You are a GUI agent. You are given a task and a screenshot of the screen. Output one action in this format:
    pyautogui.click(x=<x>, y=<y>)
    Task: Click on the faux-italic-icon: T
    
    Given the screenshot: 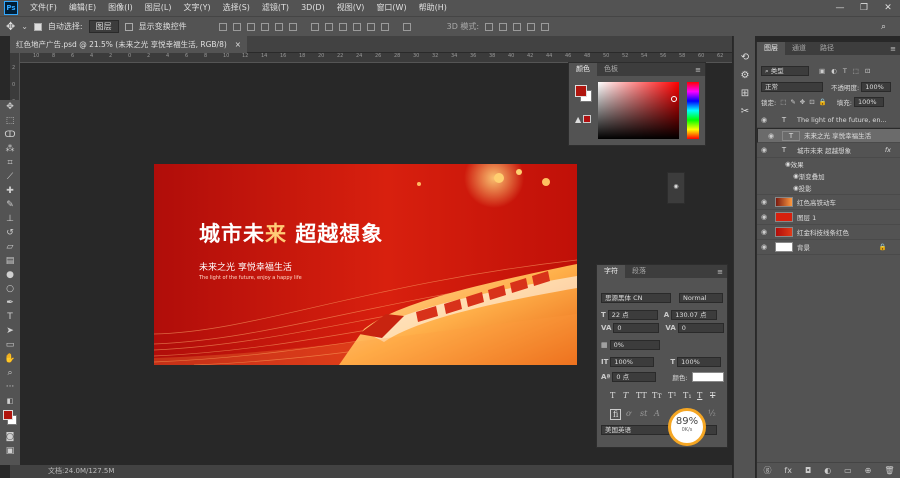 What is the action you would take?
    pyautogui.click(x=625, y=395)
    